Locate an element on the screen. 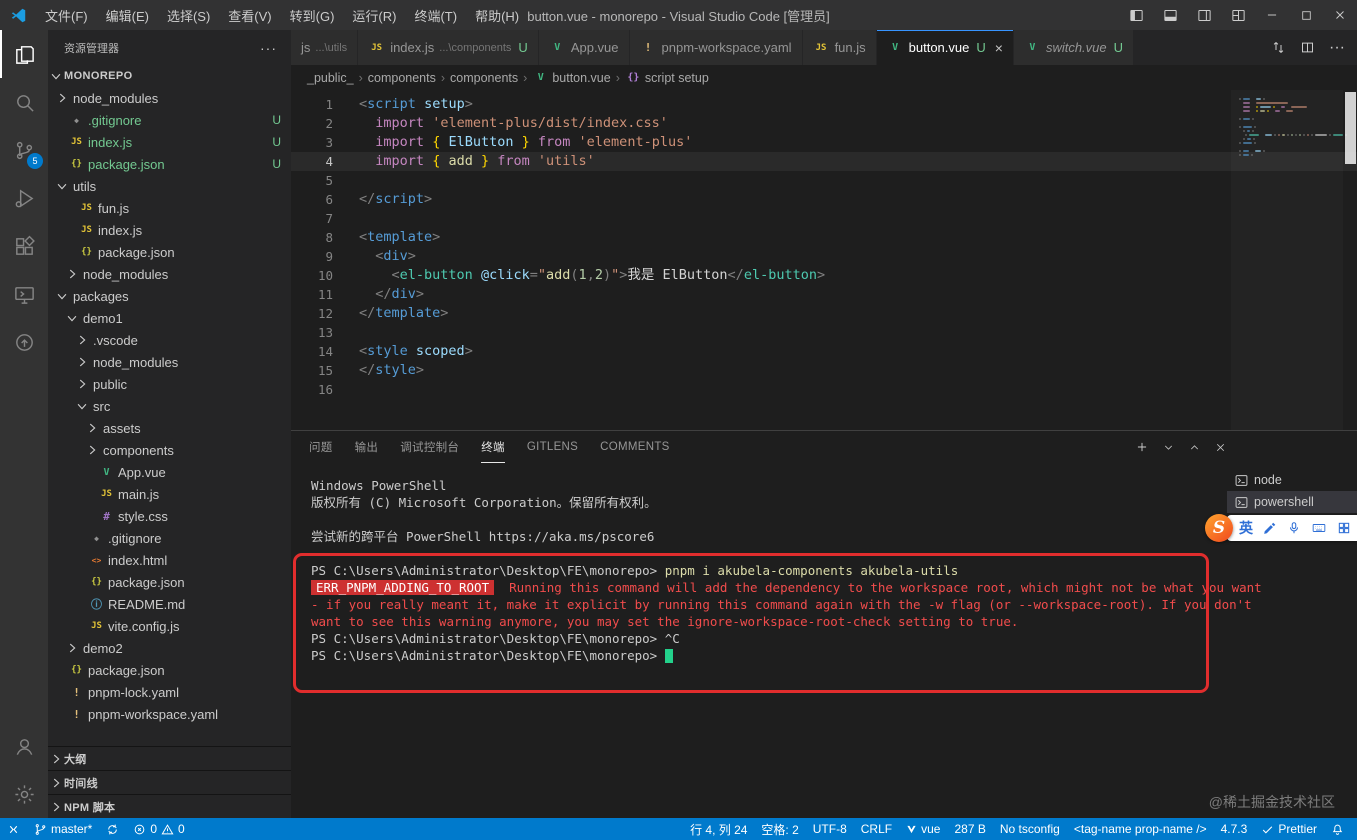 This screenshot has height=840, width=1357. tree-item: ⓘ README.md is located at coordinates (169, 604).